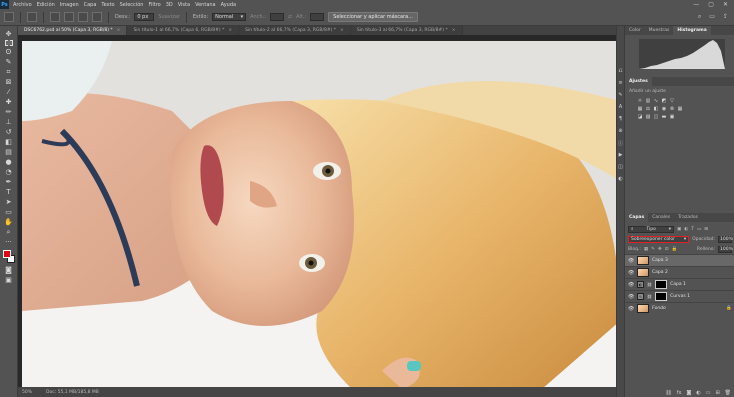 The image size is (734, 397). What do you see at coordinates (8, 43) in the screenshot?
I see `marquee-tool-icon` at bounding box center [8, 43].